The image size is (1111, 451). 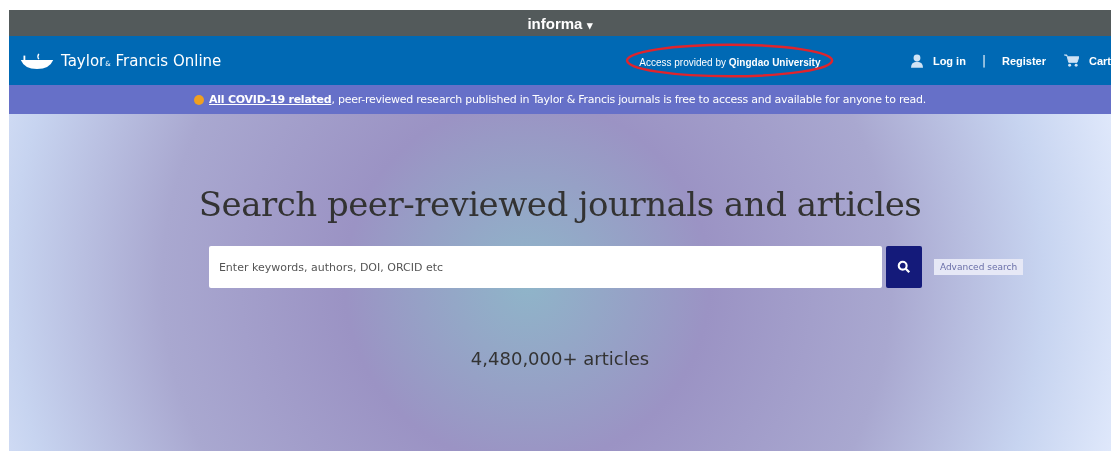 What do you see at coordinates (545, 267) in the screenshot?
I see `search-field: Enter keywords, authors, DOI, ORCID etc` at bounding box center [545, 267].